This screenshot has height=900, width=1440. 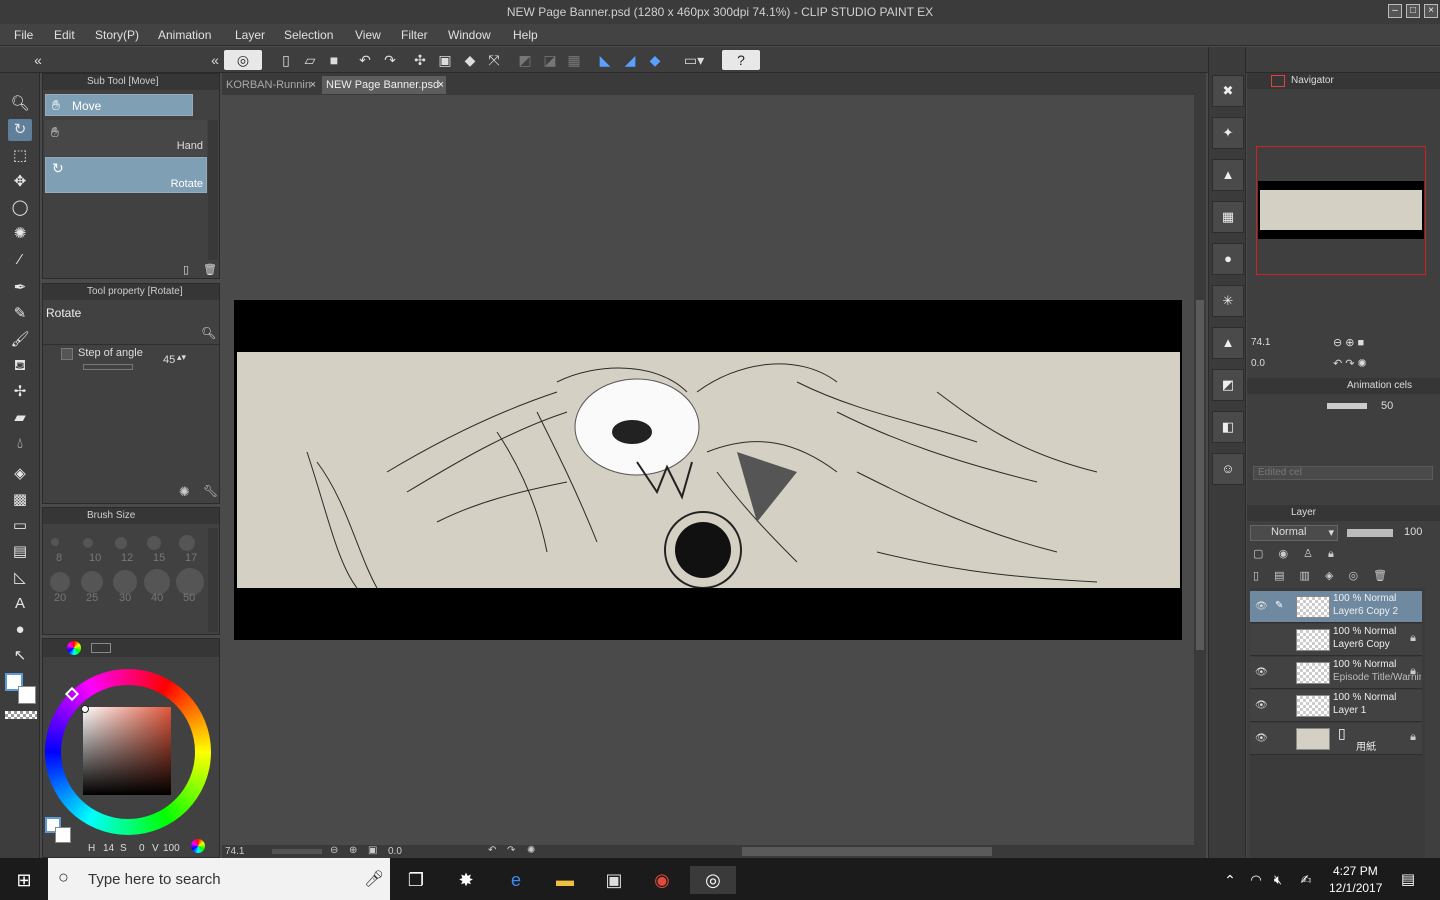 I want to click on clock-time: 4:27 PM, so click(x=1355, y=871).